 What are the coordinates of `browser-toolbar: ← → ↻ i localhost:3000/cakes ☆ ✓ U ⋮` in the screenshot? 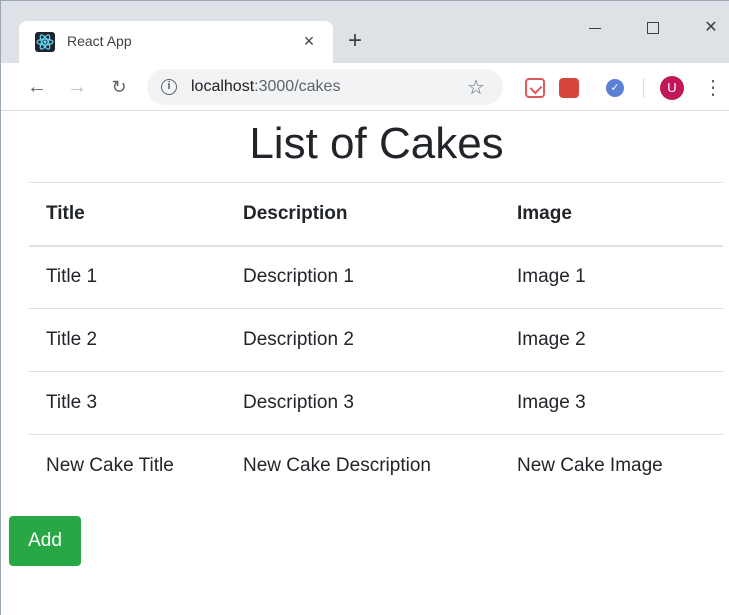 It's located at (365, 87).